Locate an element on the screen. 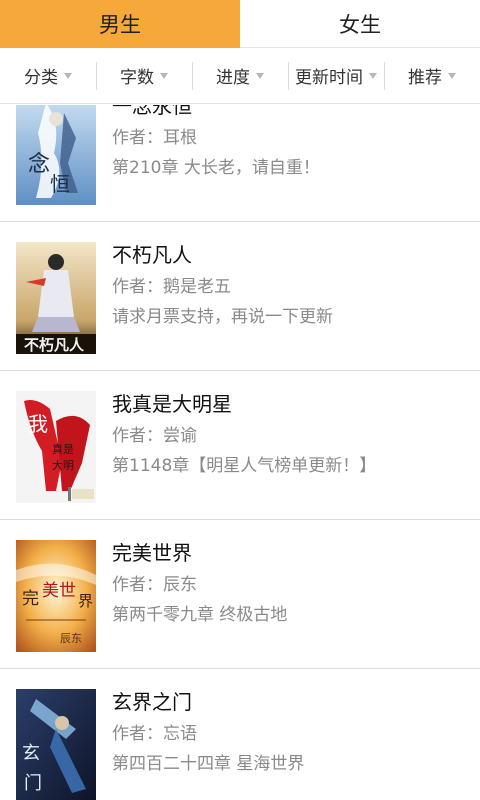 Image resolution: width=480 pixels, height=800 pixels. book-list-item: 念 恒 一念永恒 作者：耳根 第210章 大长老，请自重！ is located at coordinates (240, 163).